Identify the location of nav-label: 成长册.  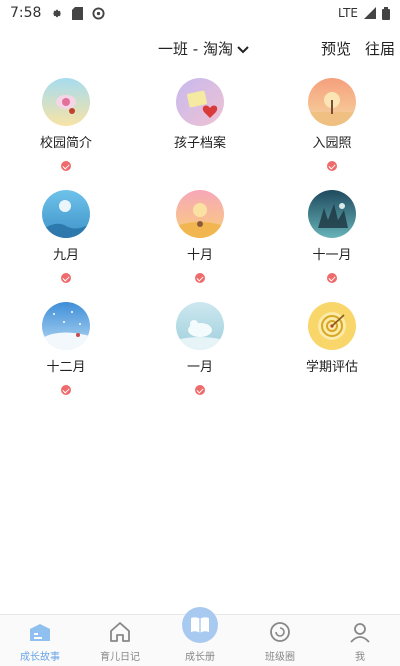
(200, 657).